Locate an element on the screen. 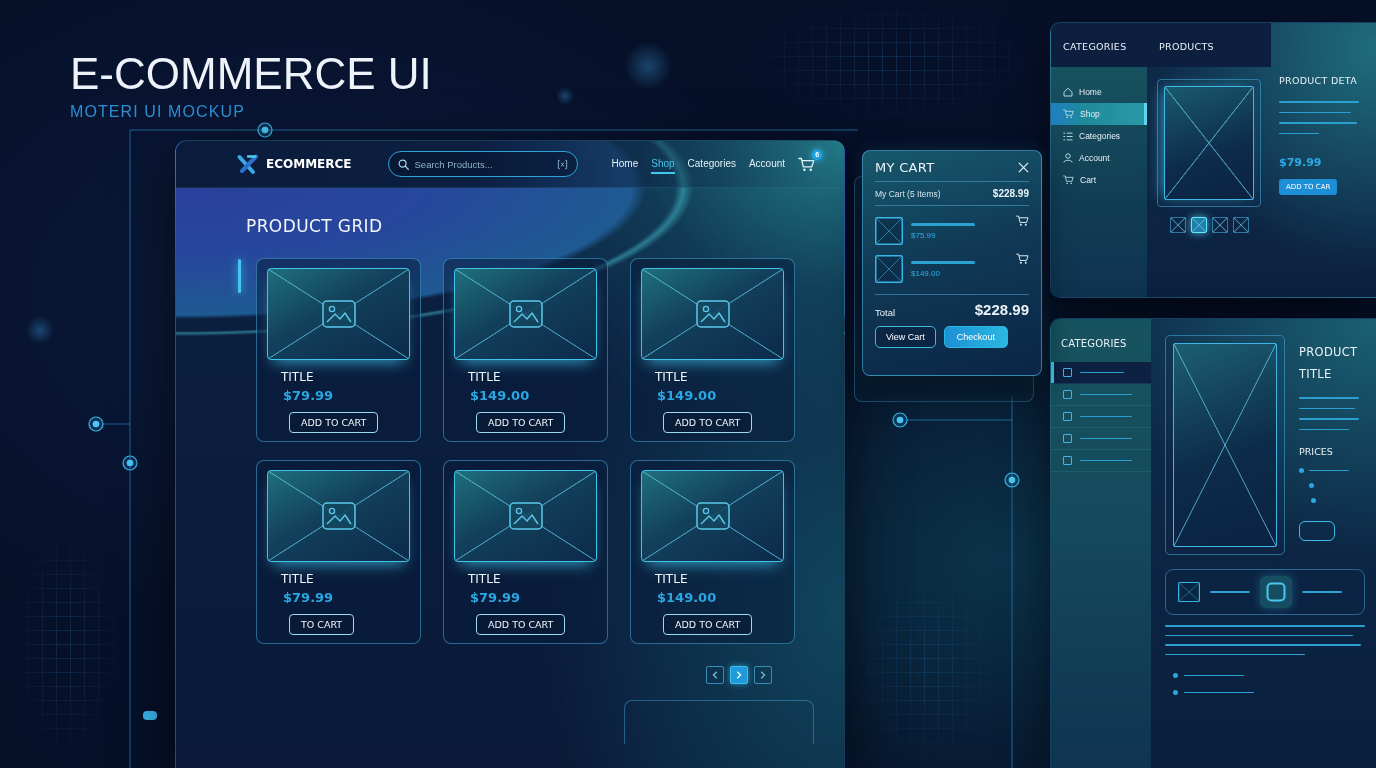  product-title: PRODUCT TITLE is located at coordinates (1328, 363).